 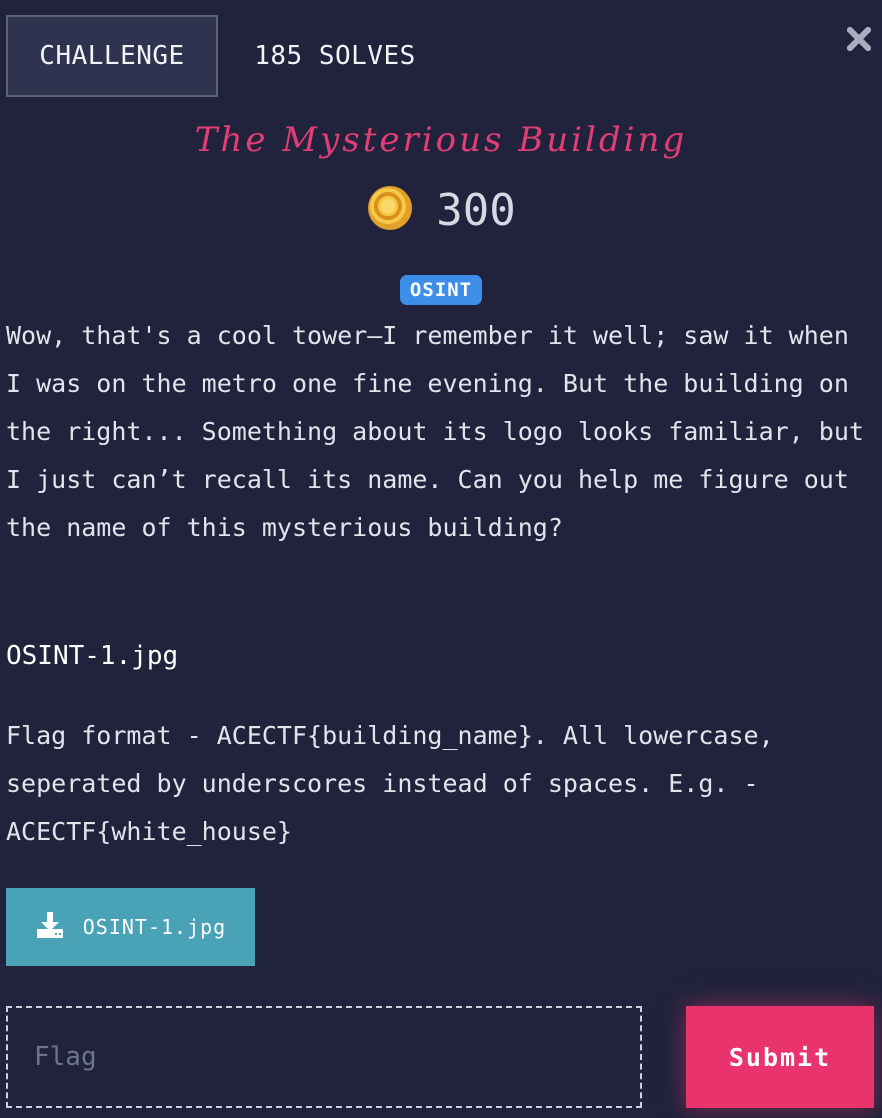 What do you see at coordinates (154, 927) in the screenshot?
I see `download-label: OSINT-1.jpg` at bounding box center [154, 927].